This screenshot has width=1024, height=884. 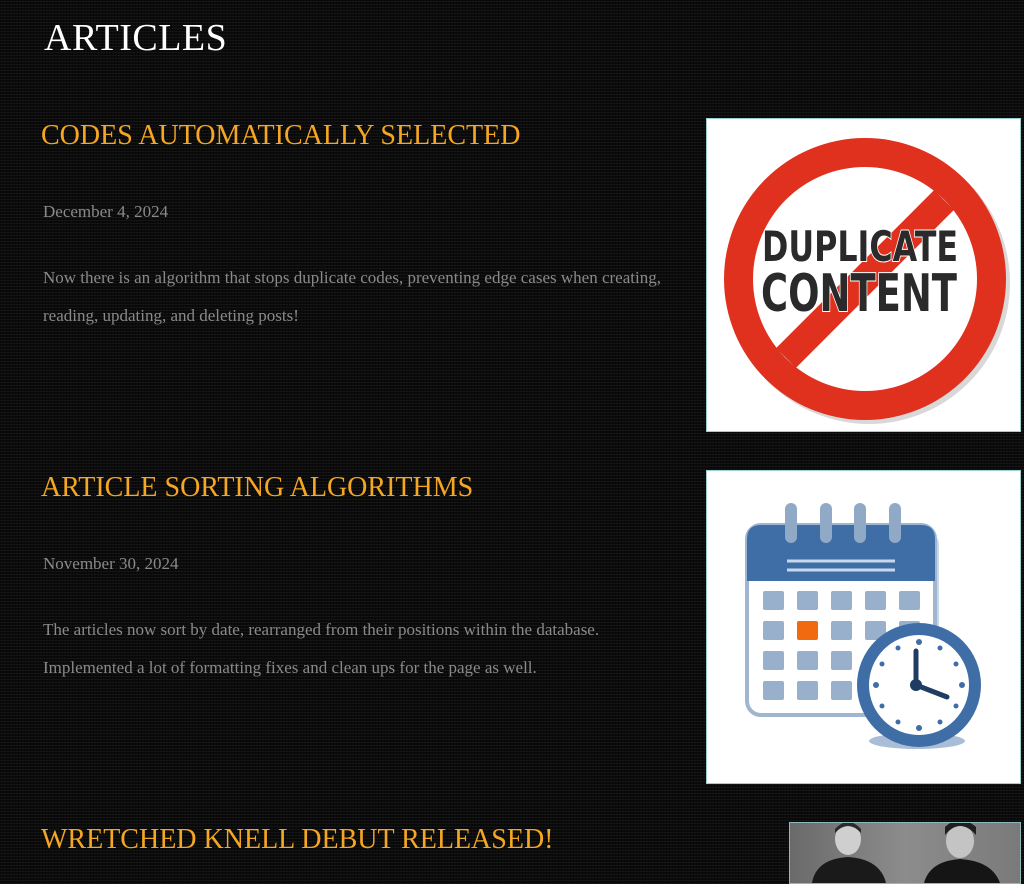 I want to click on page-title: ARTICLES, so click(x=136, y=38).